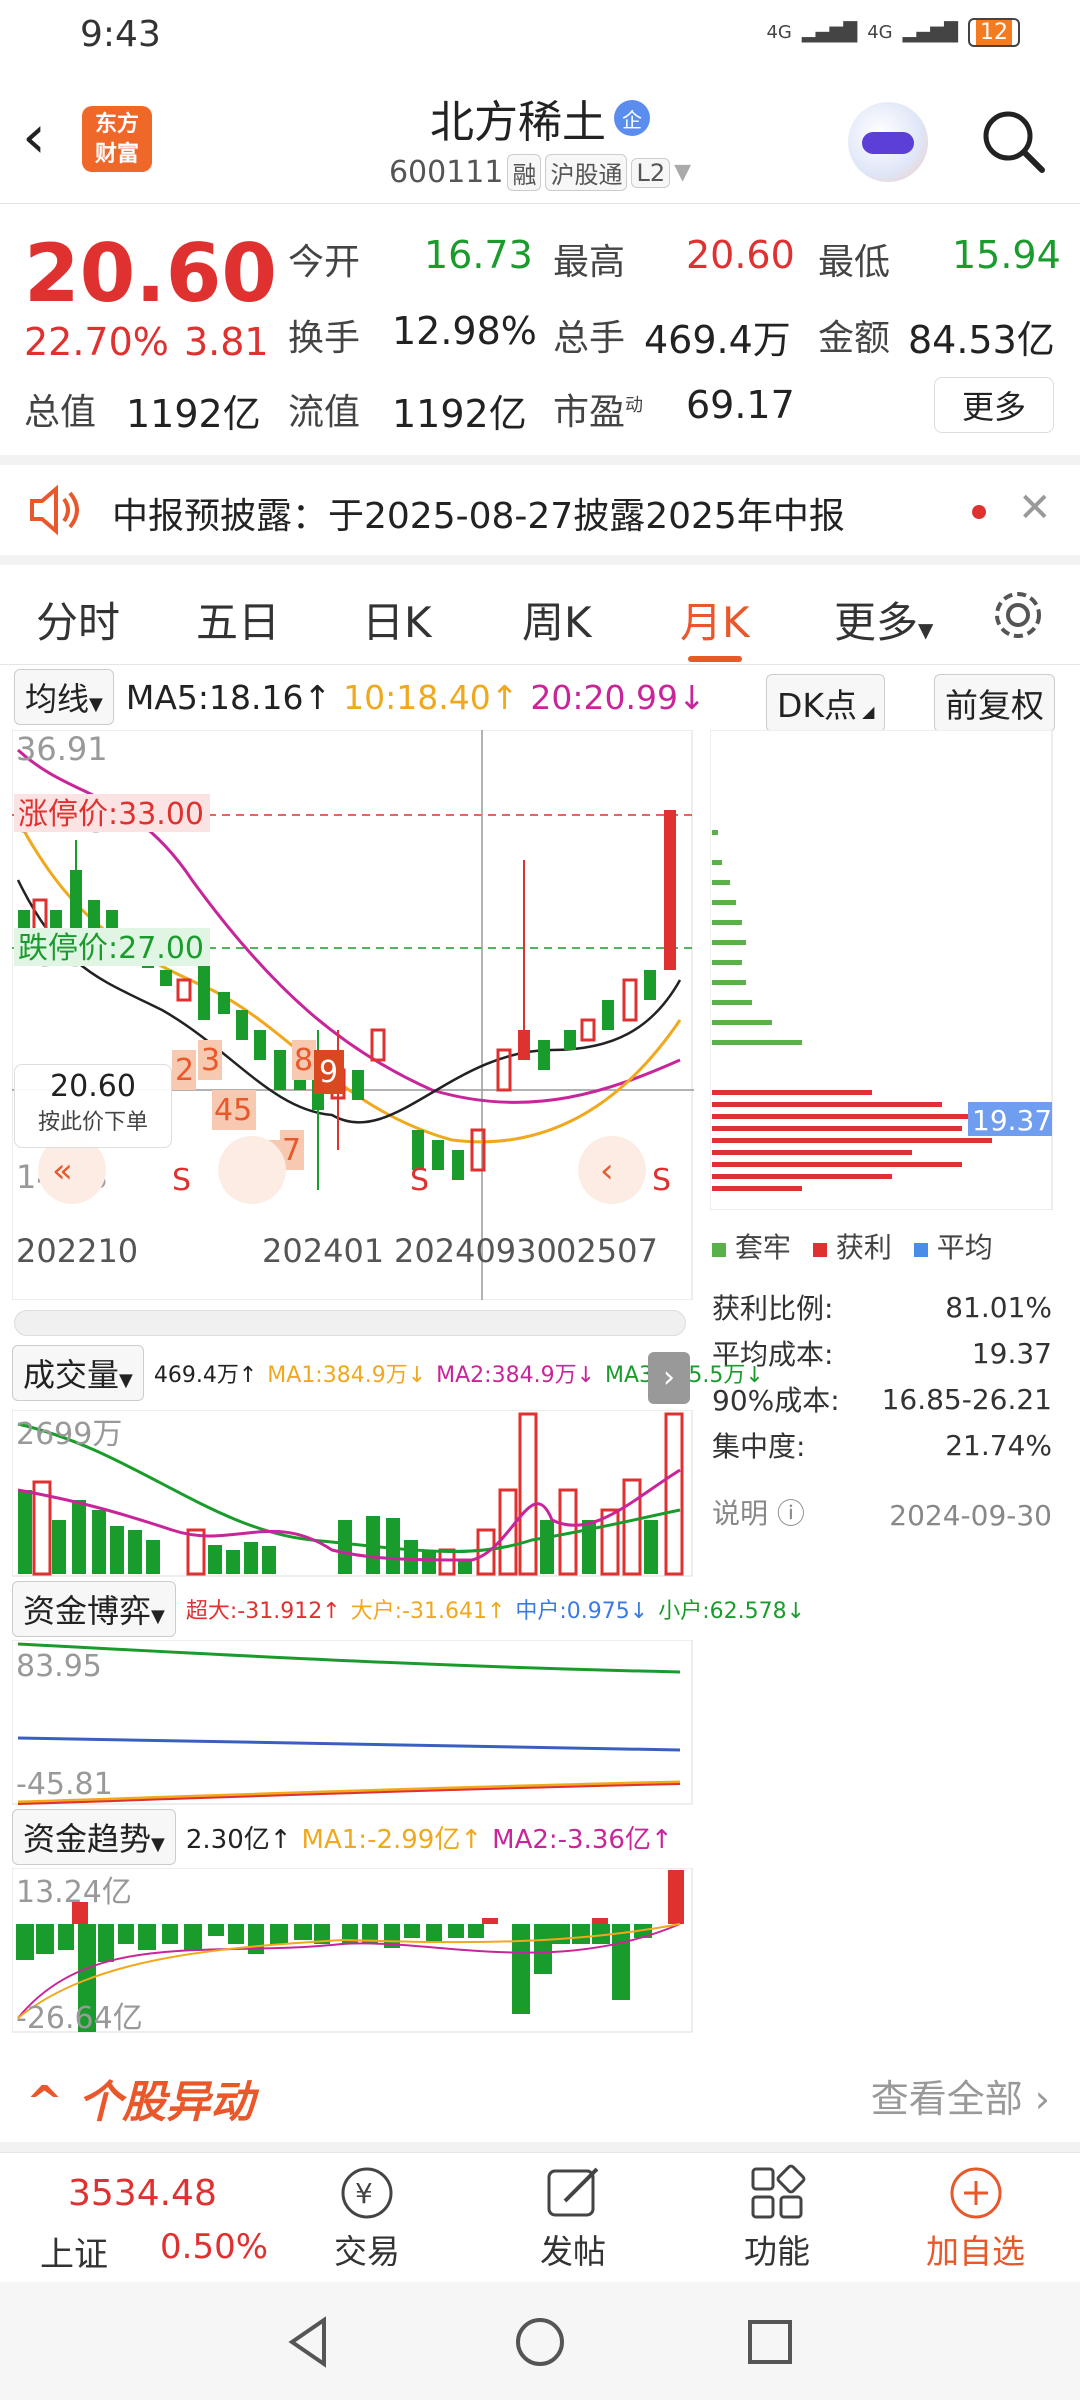 The width and height of the screenshot is (1080, 2400). Describe the element at coordinates (979, 512) in the screenshot. I see `unread-dot` at that location.